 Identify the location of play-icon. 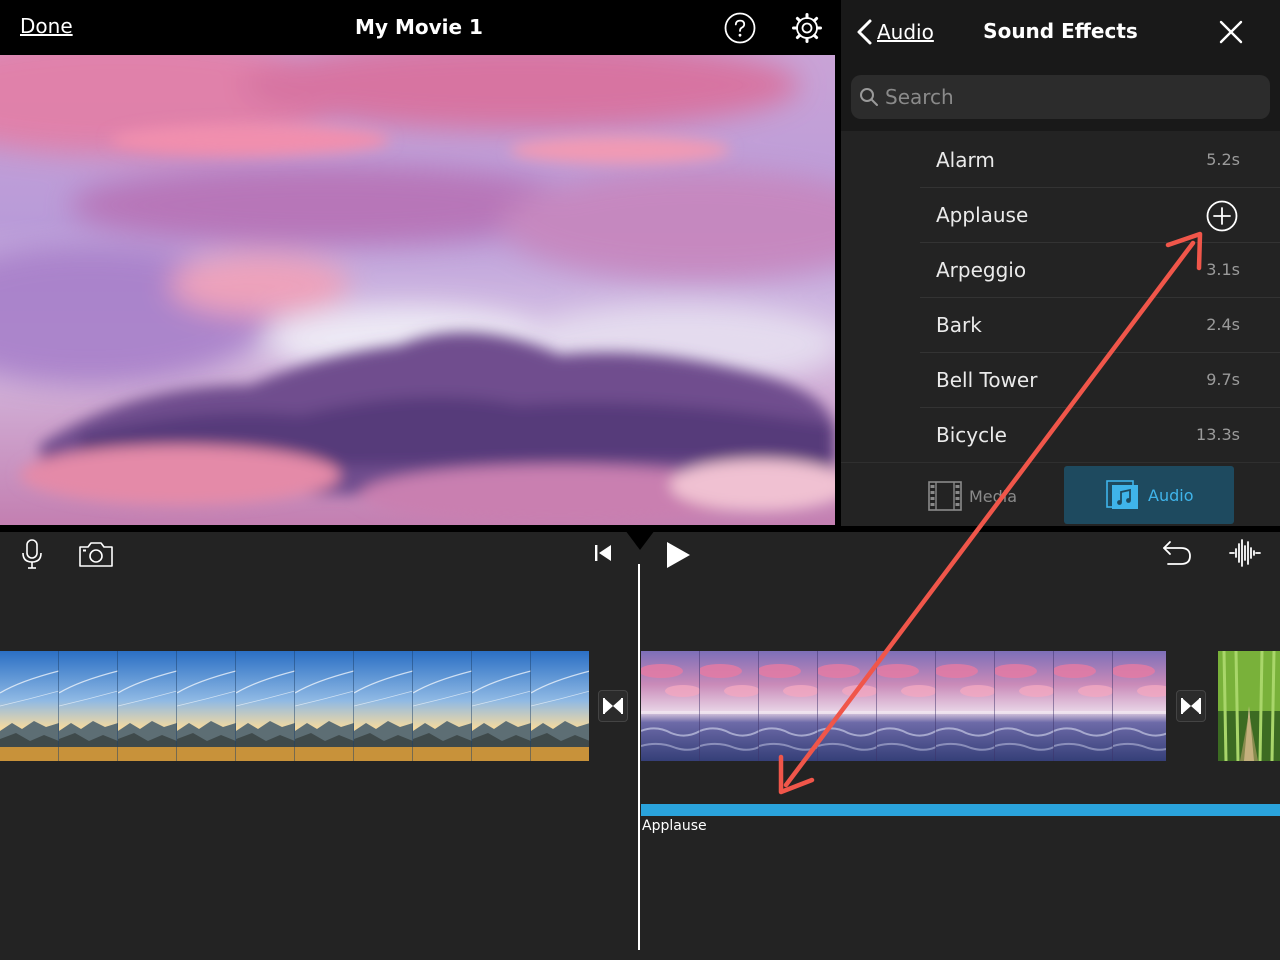
(678, 555).